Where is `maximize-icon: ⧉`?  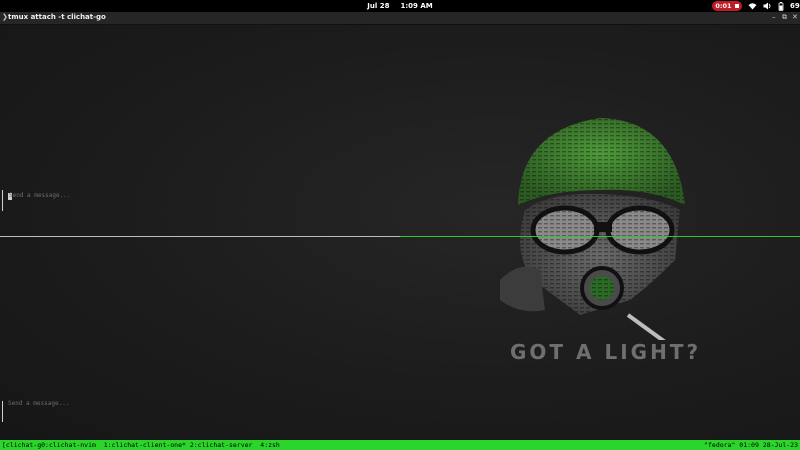 maximize-icon: ⧉ is located at coordinates (784, 17).